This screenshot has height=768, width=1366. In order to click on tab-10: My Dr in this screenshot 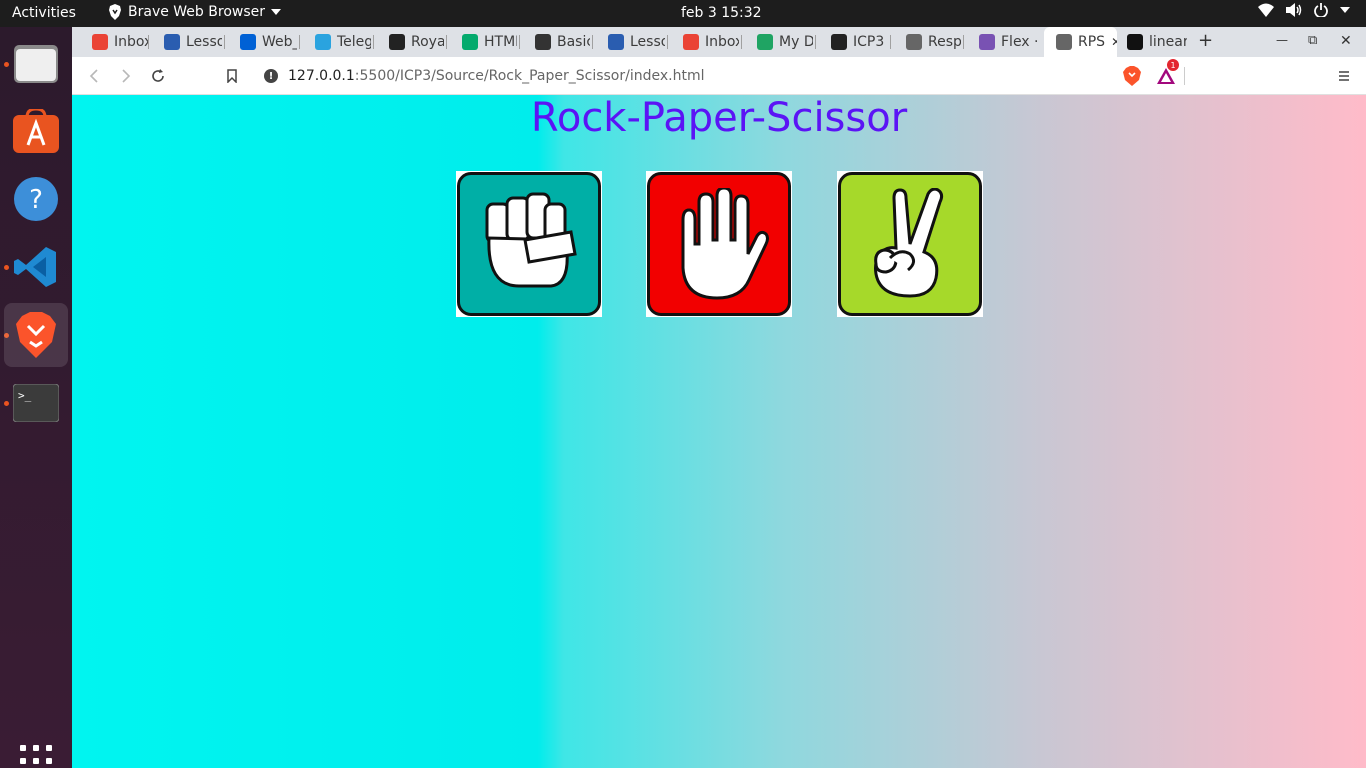, I will do `click(779, 42)`.